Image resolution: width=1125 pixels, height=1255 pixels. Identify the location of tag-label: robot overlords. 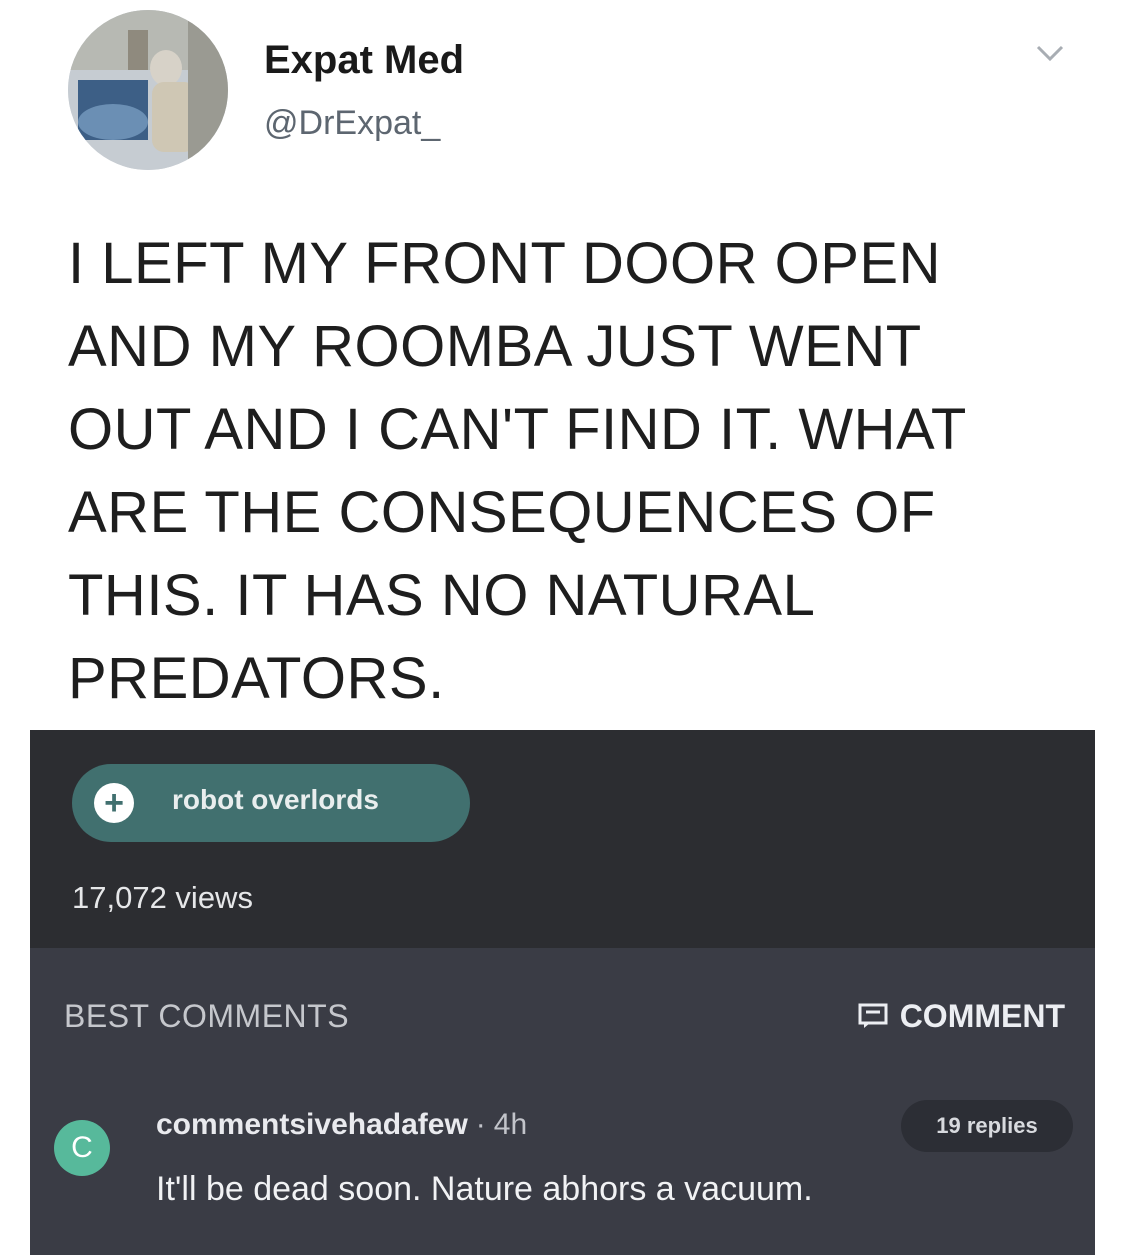
(275, 799).